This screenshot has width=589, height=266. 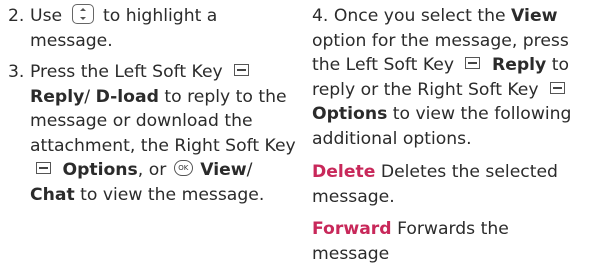 I want to click on navigation-key-icon, so click(x=82, y=14).